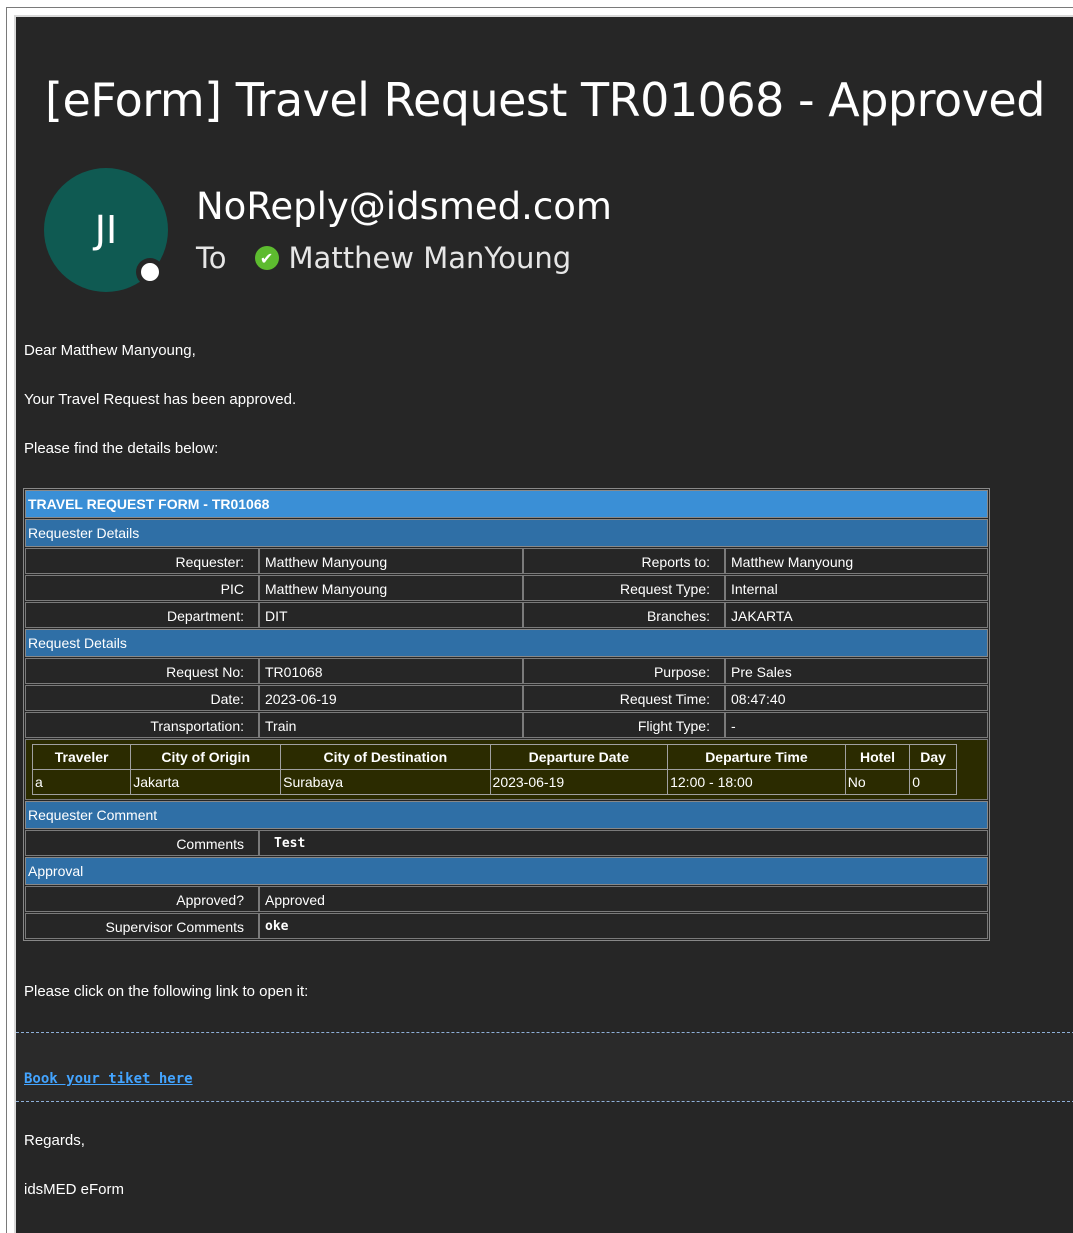 The image size is (1073, 1233). I want to click on date-value: 2023-06-19, so click(391, 698).